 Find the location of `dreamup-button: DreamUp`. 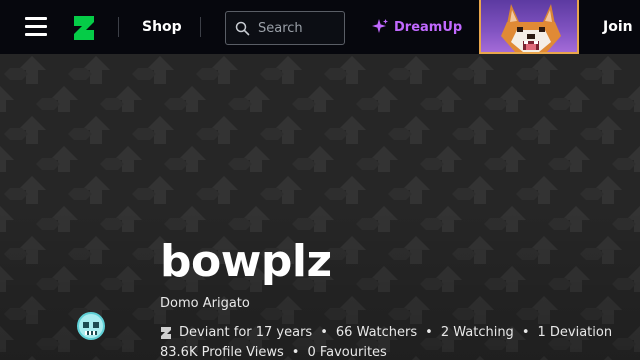

dreamup-button: DreamUp is located at coordinates (416, 27).